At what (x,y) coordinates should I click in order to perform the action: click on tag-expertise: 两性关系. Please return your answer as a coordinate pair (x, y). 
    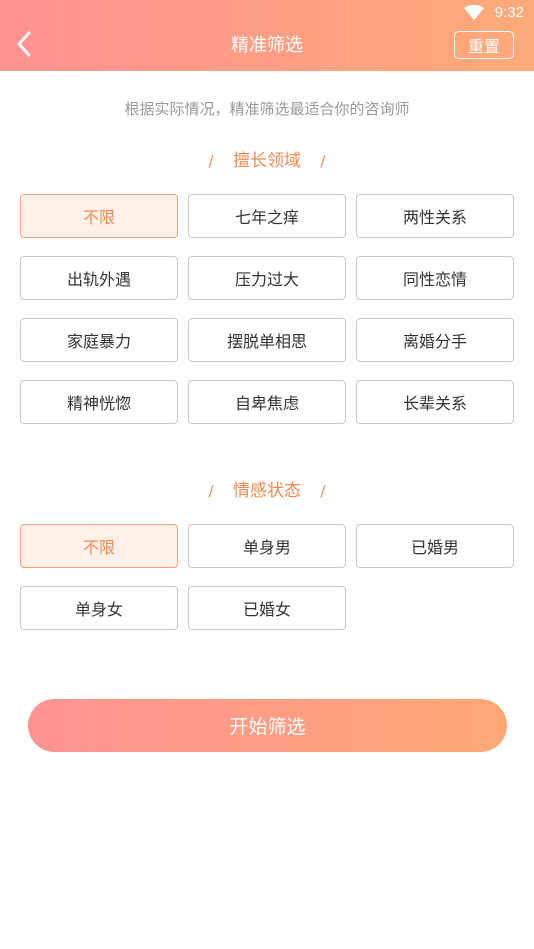
    Looking at the image, I should click on (435, 216).